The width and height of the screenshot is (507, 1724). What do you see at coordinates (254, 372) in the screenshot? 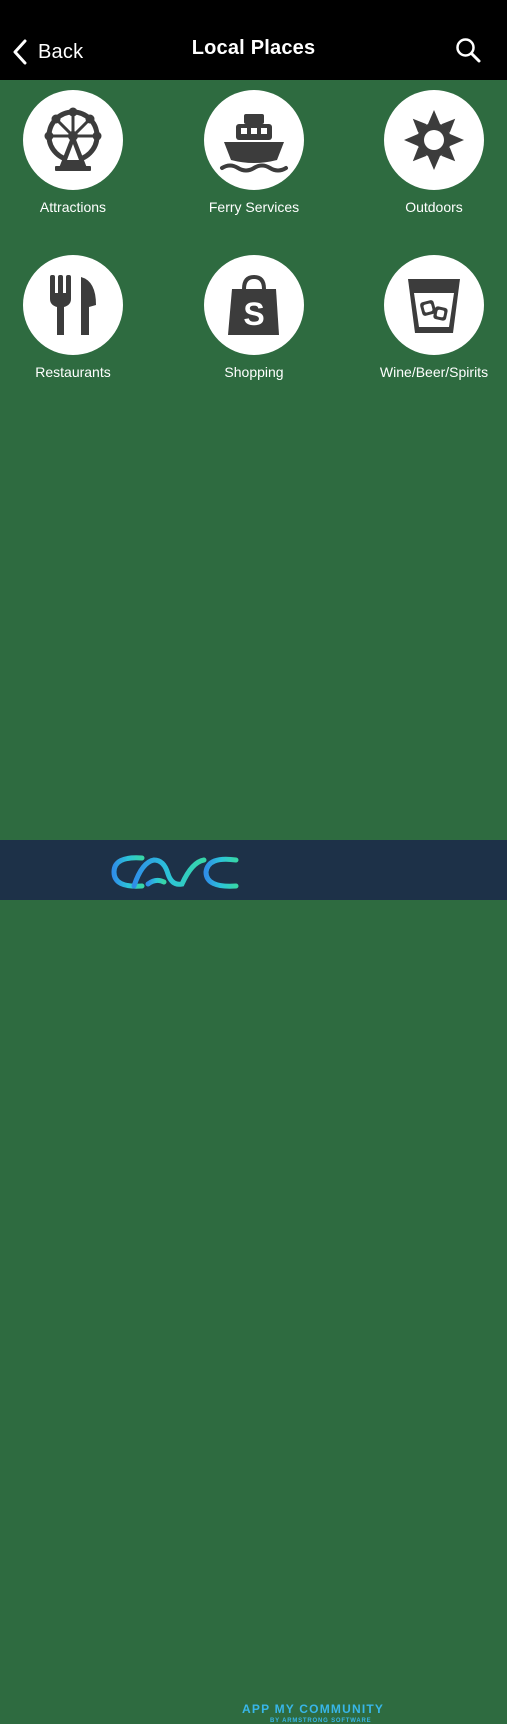
I see `category-label: Shopping` at bounding box center [254, 372].